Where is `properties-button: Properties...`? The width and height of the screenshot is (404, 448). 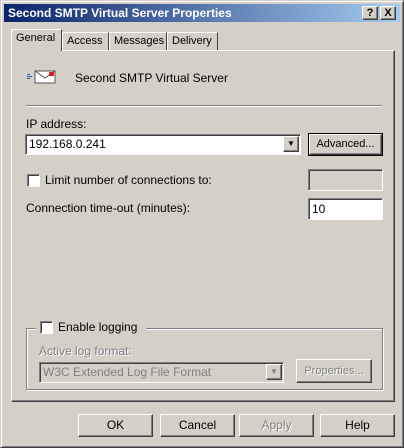
properties-button: Properties... is located at coordinates (334, 371).